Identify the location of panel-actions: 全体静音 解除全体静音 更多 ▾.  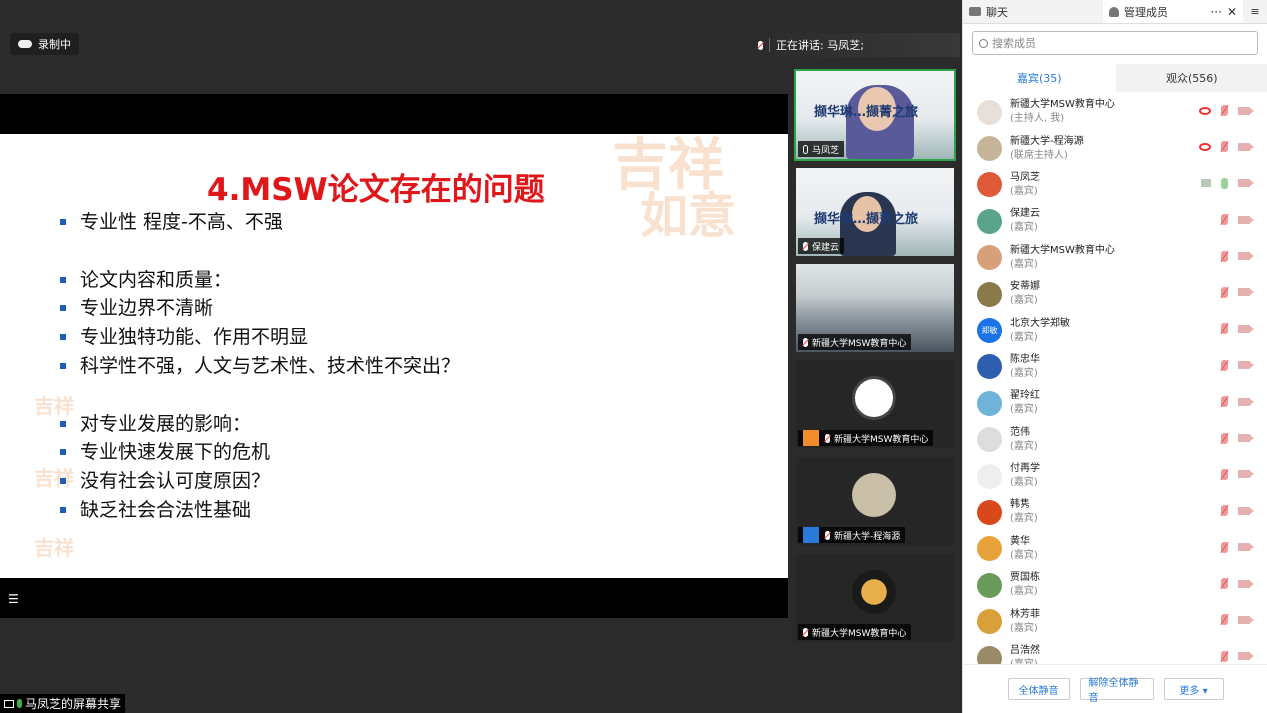
(1115, 688).